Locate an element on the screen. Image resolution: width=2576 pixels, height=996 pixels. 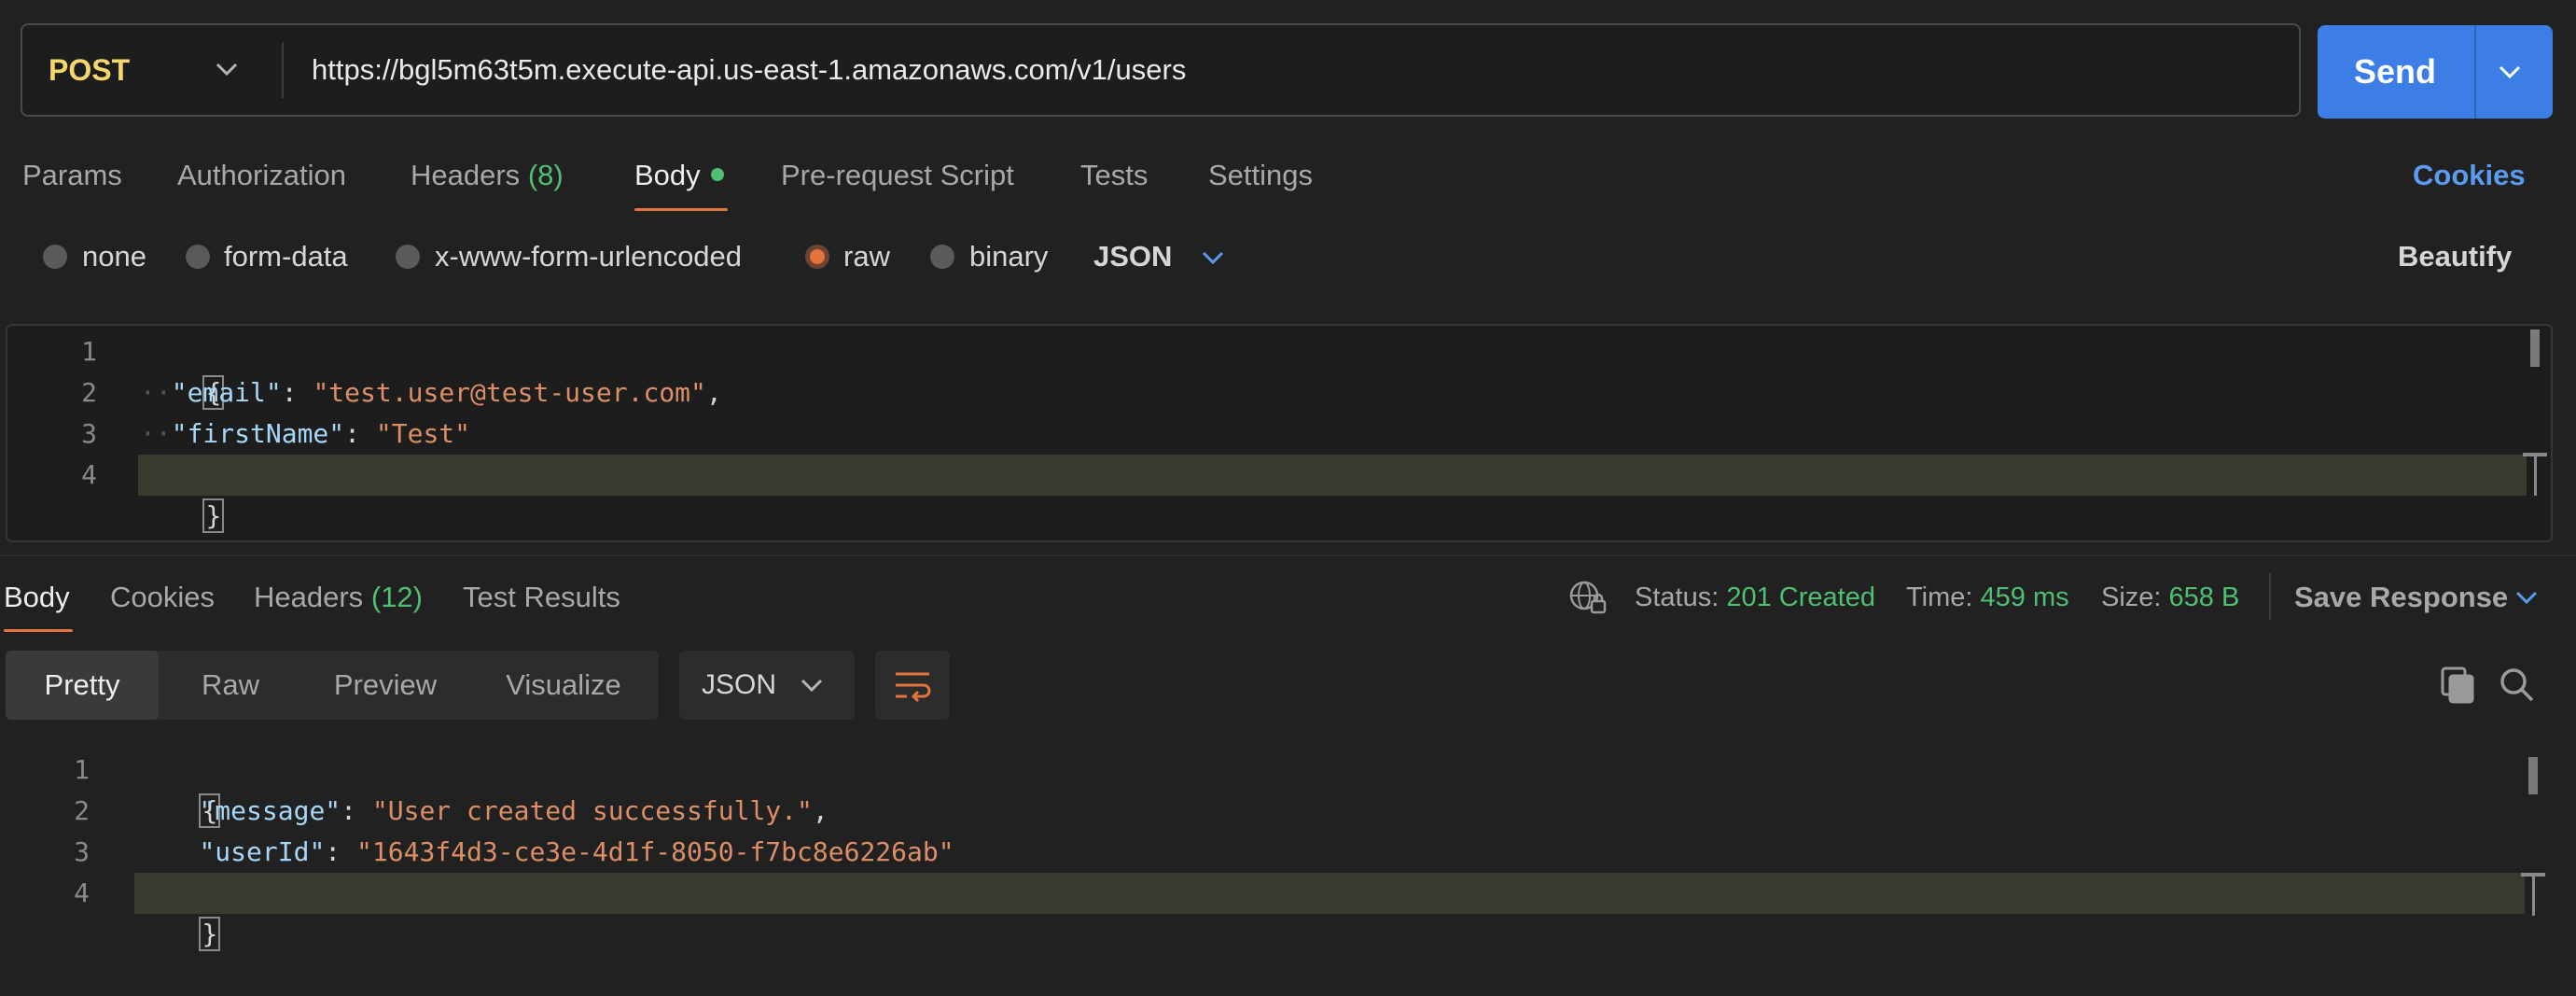
tab-headers-count: (8) is located at coordinates (545, 175).